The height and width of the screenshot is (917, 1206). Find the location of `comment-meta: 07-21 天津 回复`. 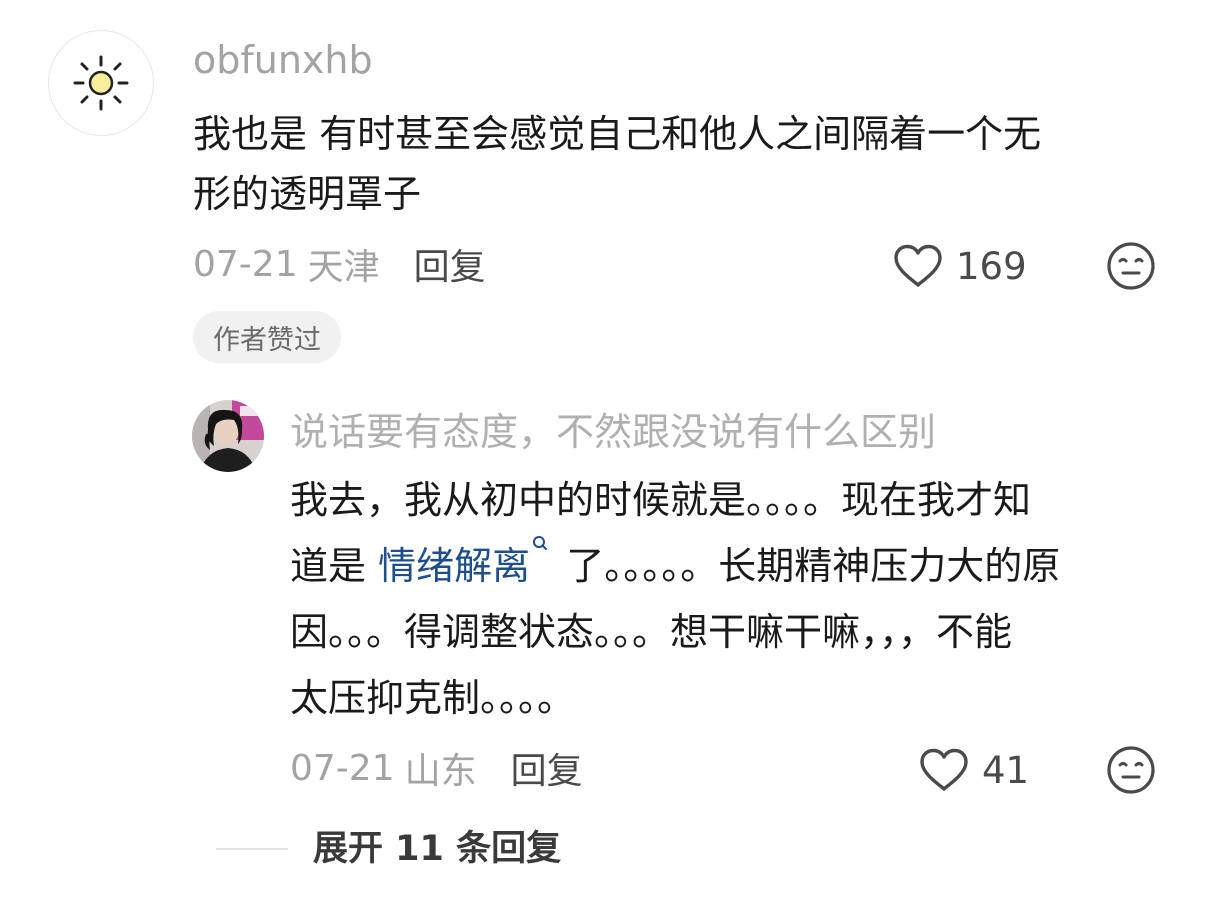

comment-meta: 07-21 天津 回复 is located at coordinates (339, 264).